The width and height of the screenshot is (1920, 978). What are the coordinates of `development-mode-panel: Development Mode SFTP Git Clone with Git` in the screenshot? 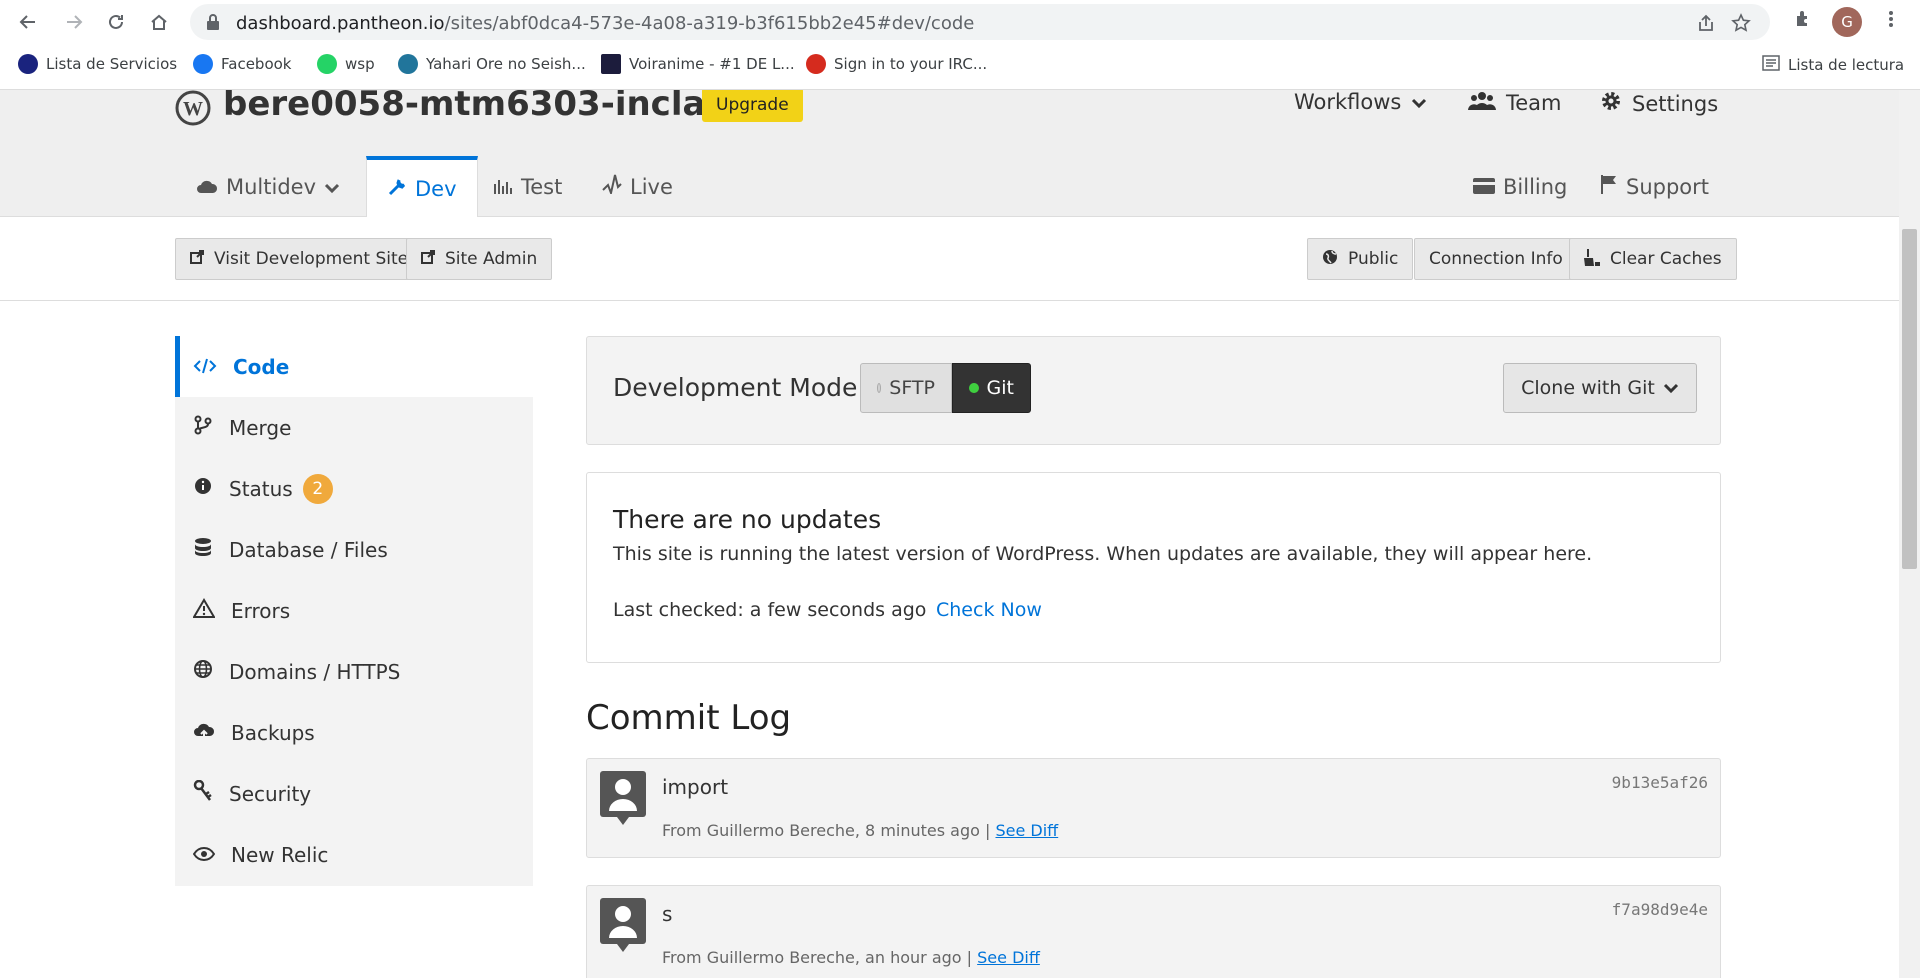 It's located at (1153, 390).